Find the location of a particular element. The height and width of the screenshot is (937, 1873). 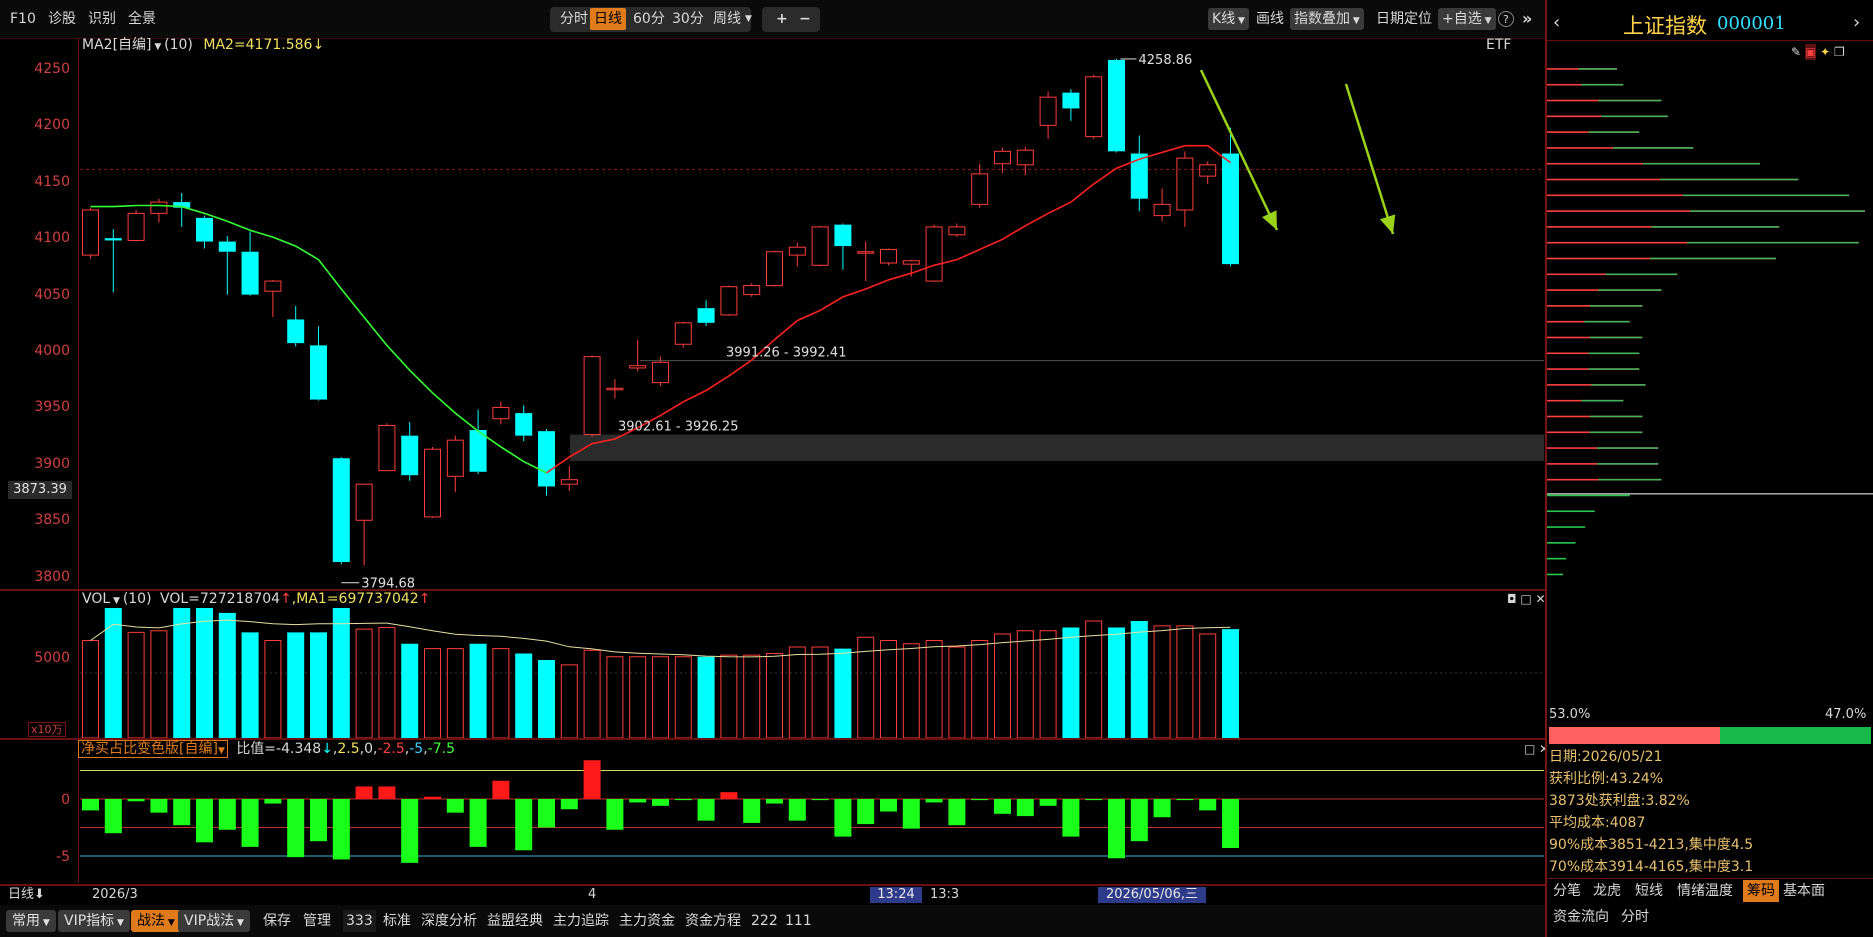

template-333-button: 333 is located at coordinates (359, 921).